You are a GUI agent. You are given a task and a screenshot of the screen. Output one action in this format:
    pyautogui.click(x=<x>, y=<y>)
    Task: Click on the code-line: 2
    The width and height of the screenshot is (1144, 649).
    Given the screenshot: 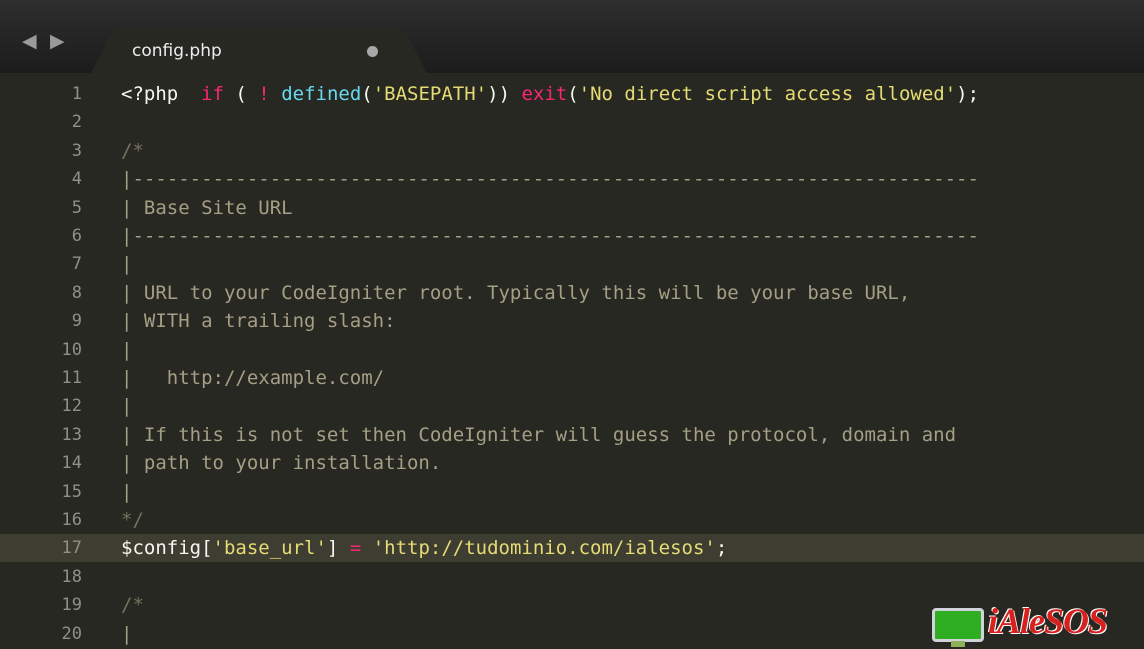 What is the action you would take?
    pyautogui.click(x=572, y=122)
    